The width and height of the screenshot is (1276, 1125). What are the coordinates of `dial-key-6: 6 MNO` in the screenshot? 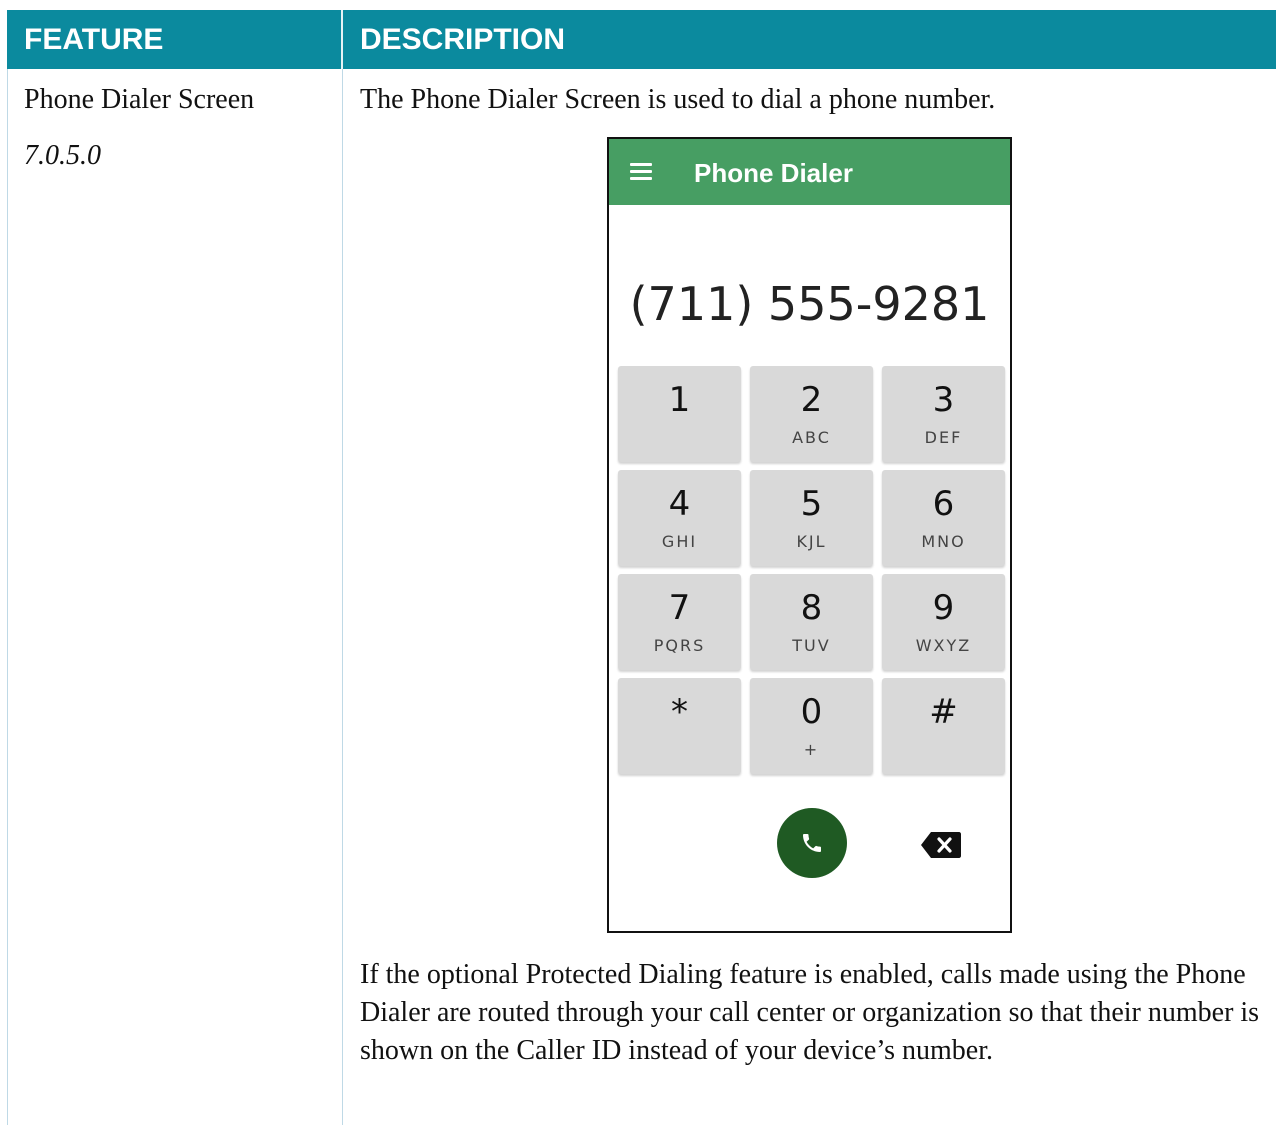 It's located at (943, 518).